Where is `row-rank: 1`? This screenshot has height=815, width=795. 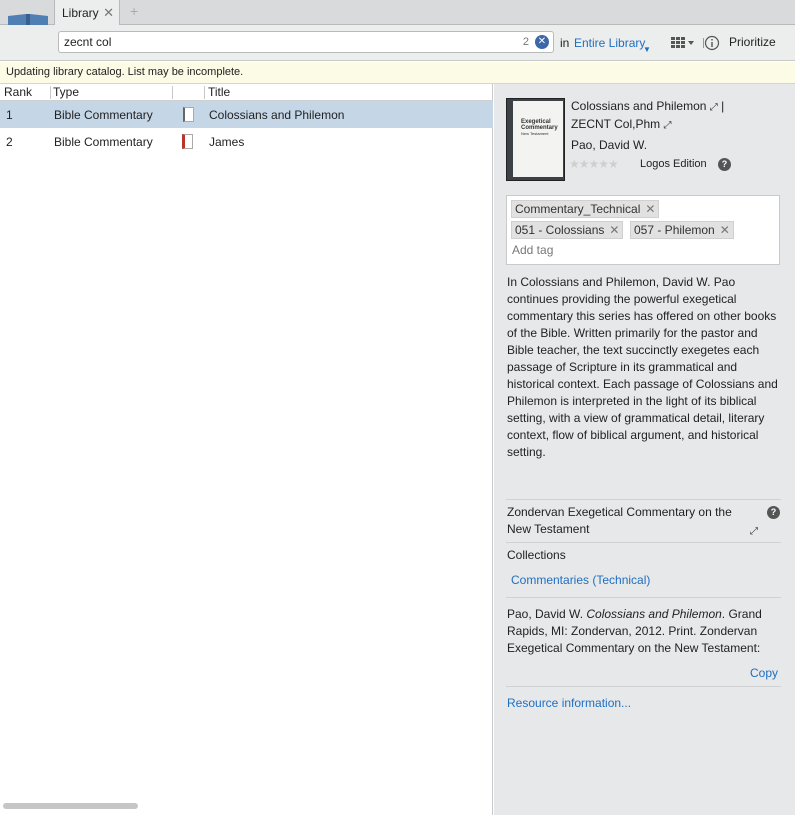 row-rank: 1 is located at coordinates (9, 115).